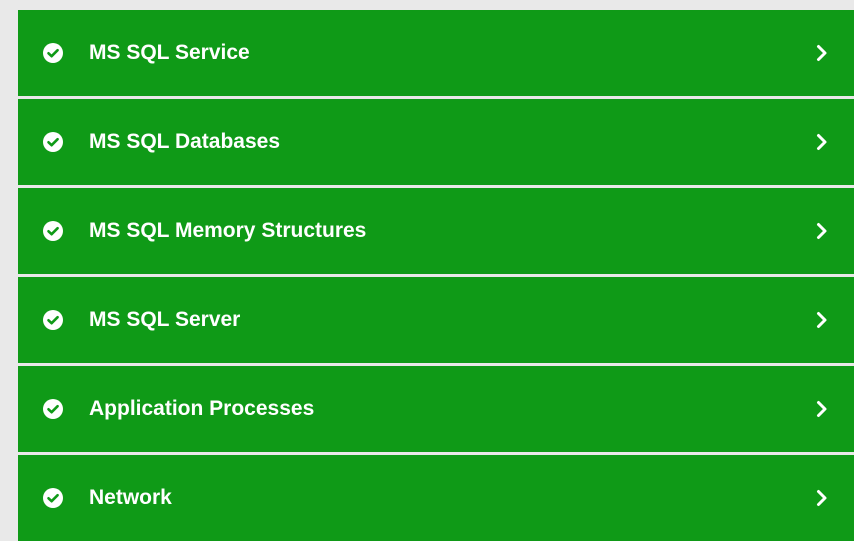 This screenshot has width=854, height=541. Describe the element at coordinates (169, 52) in the screenshot. I see `status-row-label: MS SQL Service` at that location.